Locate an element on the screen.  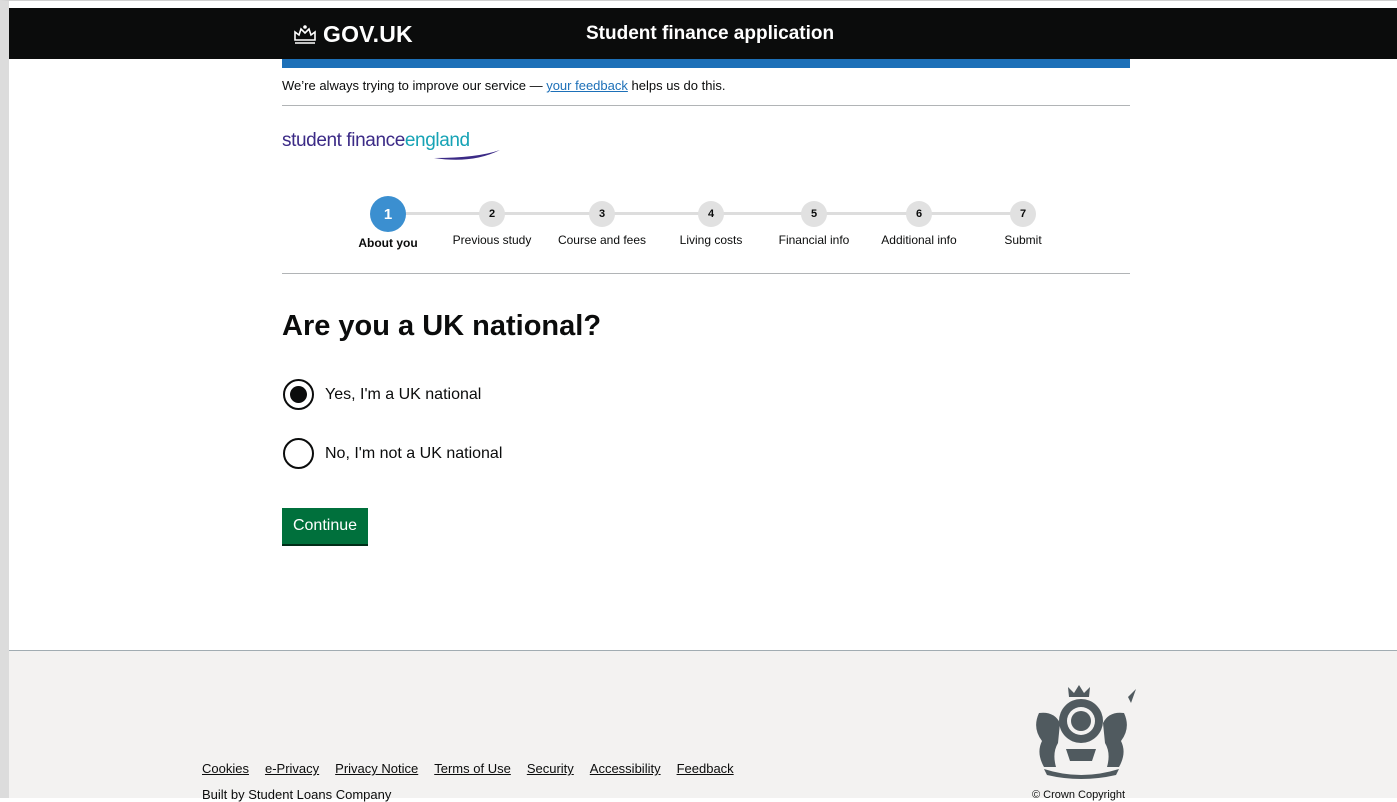
step-number: 4 is located at coordinates (711, 214).